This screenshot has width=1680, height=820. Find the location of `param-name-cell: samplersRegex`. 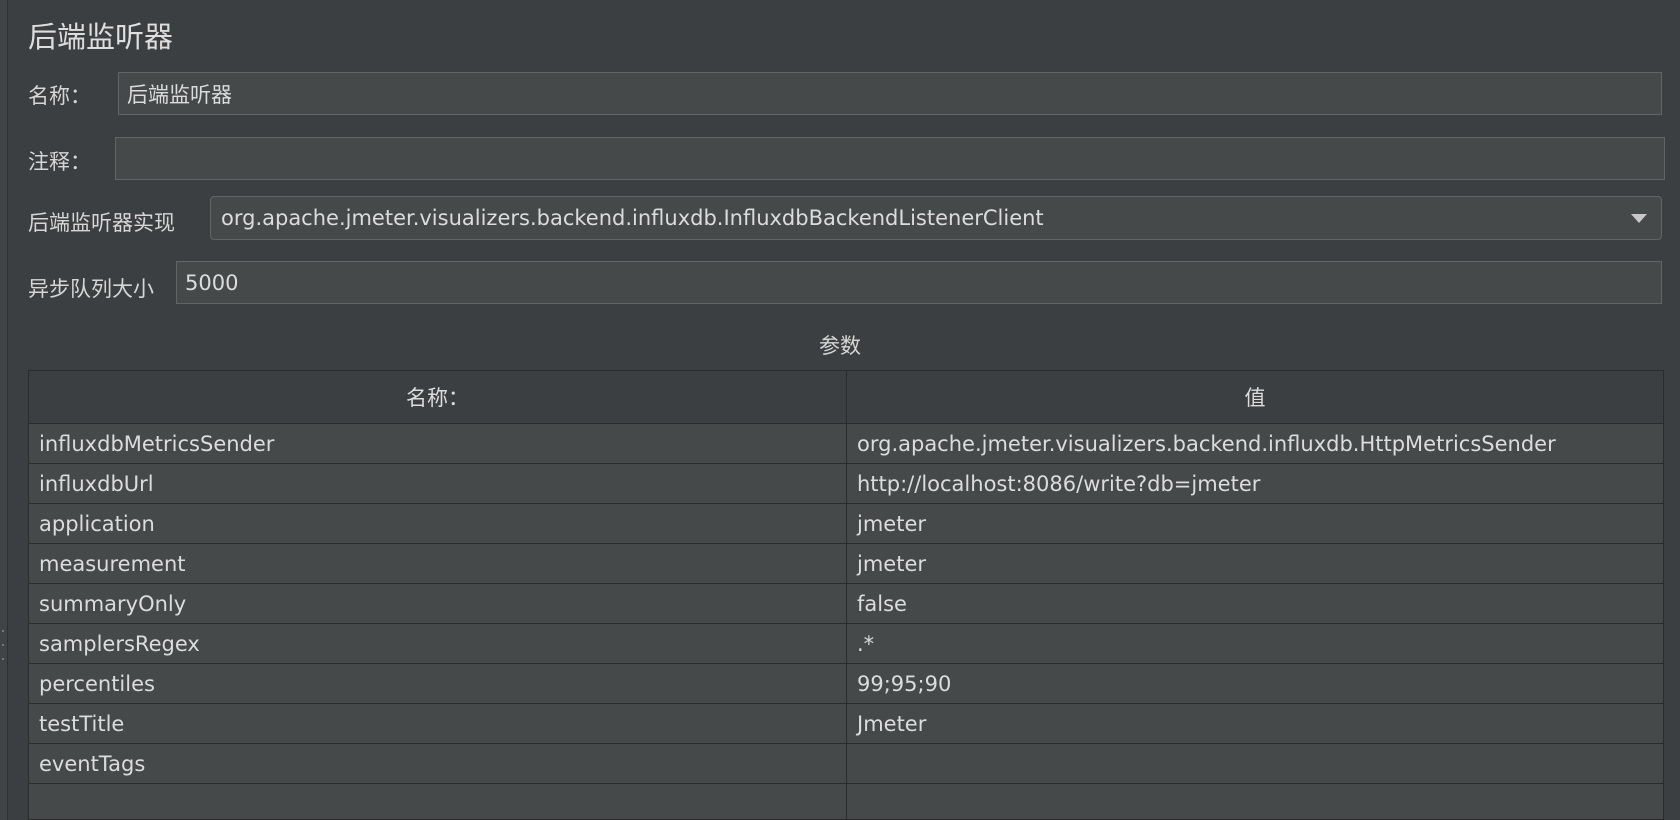

param-name-cell: samplersRegex is located at coordinates (438, 643).